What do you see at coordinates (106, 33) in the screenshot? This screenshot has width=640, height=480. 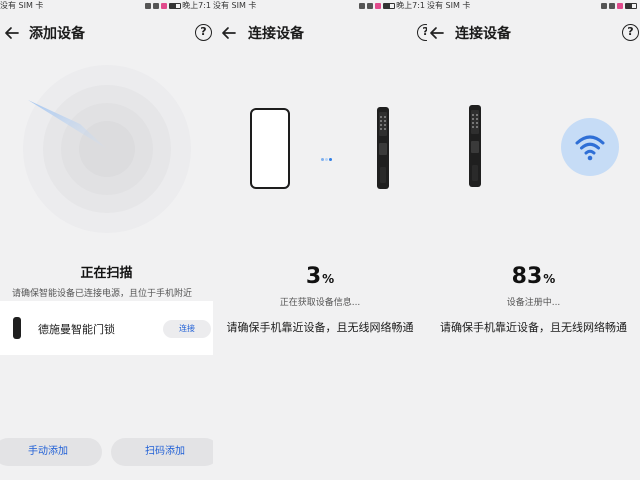 I see `app-header: 添加设备 ?` at bounding box center [106, 33].